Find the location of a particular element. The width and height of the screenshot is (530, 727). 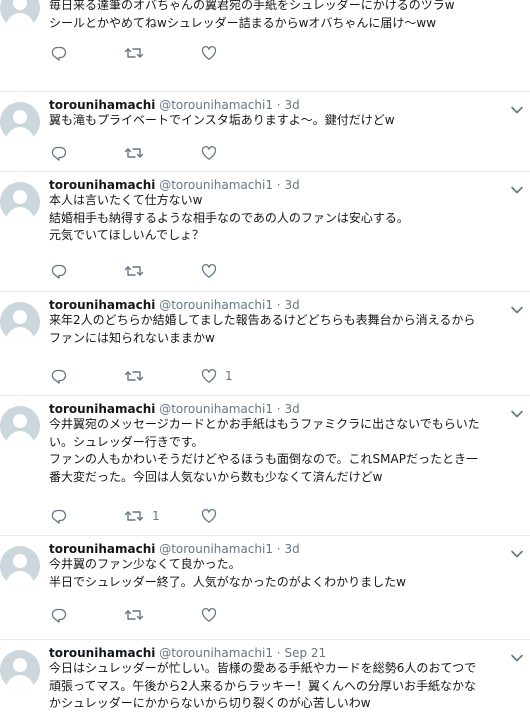

retweet-button: 1 is located at coordinates (142, 516).